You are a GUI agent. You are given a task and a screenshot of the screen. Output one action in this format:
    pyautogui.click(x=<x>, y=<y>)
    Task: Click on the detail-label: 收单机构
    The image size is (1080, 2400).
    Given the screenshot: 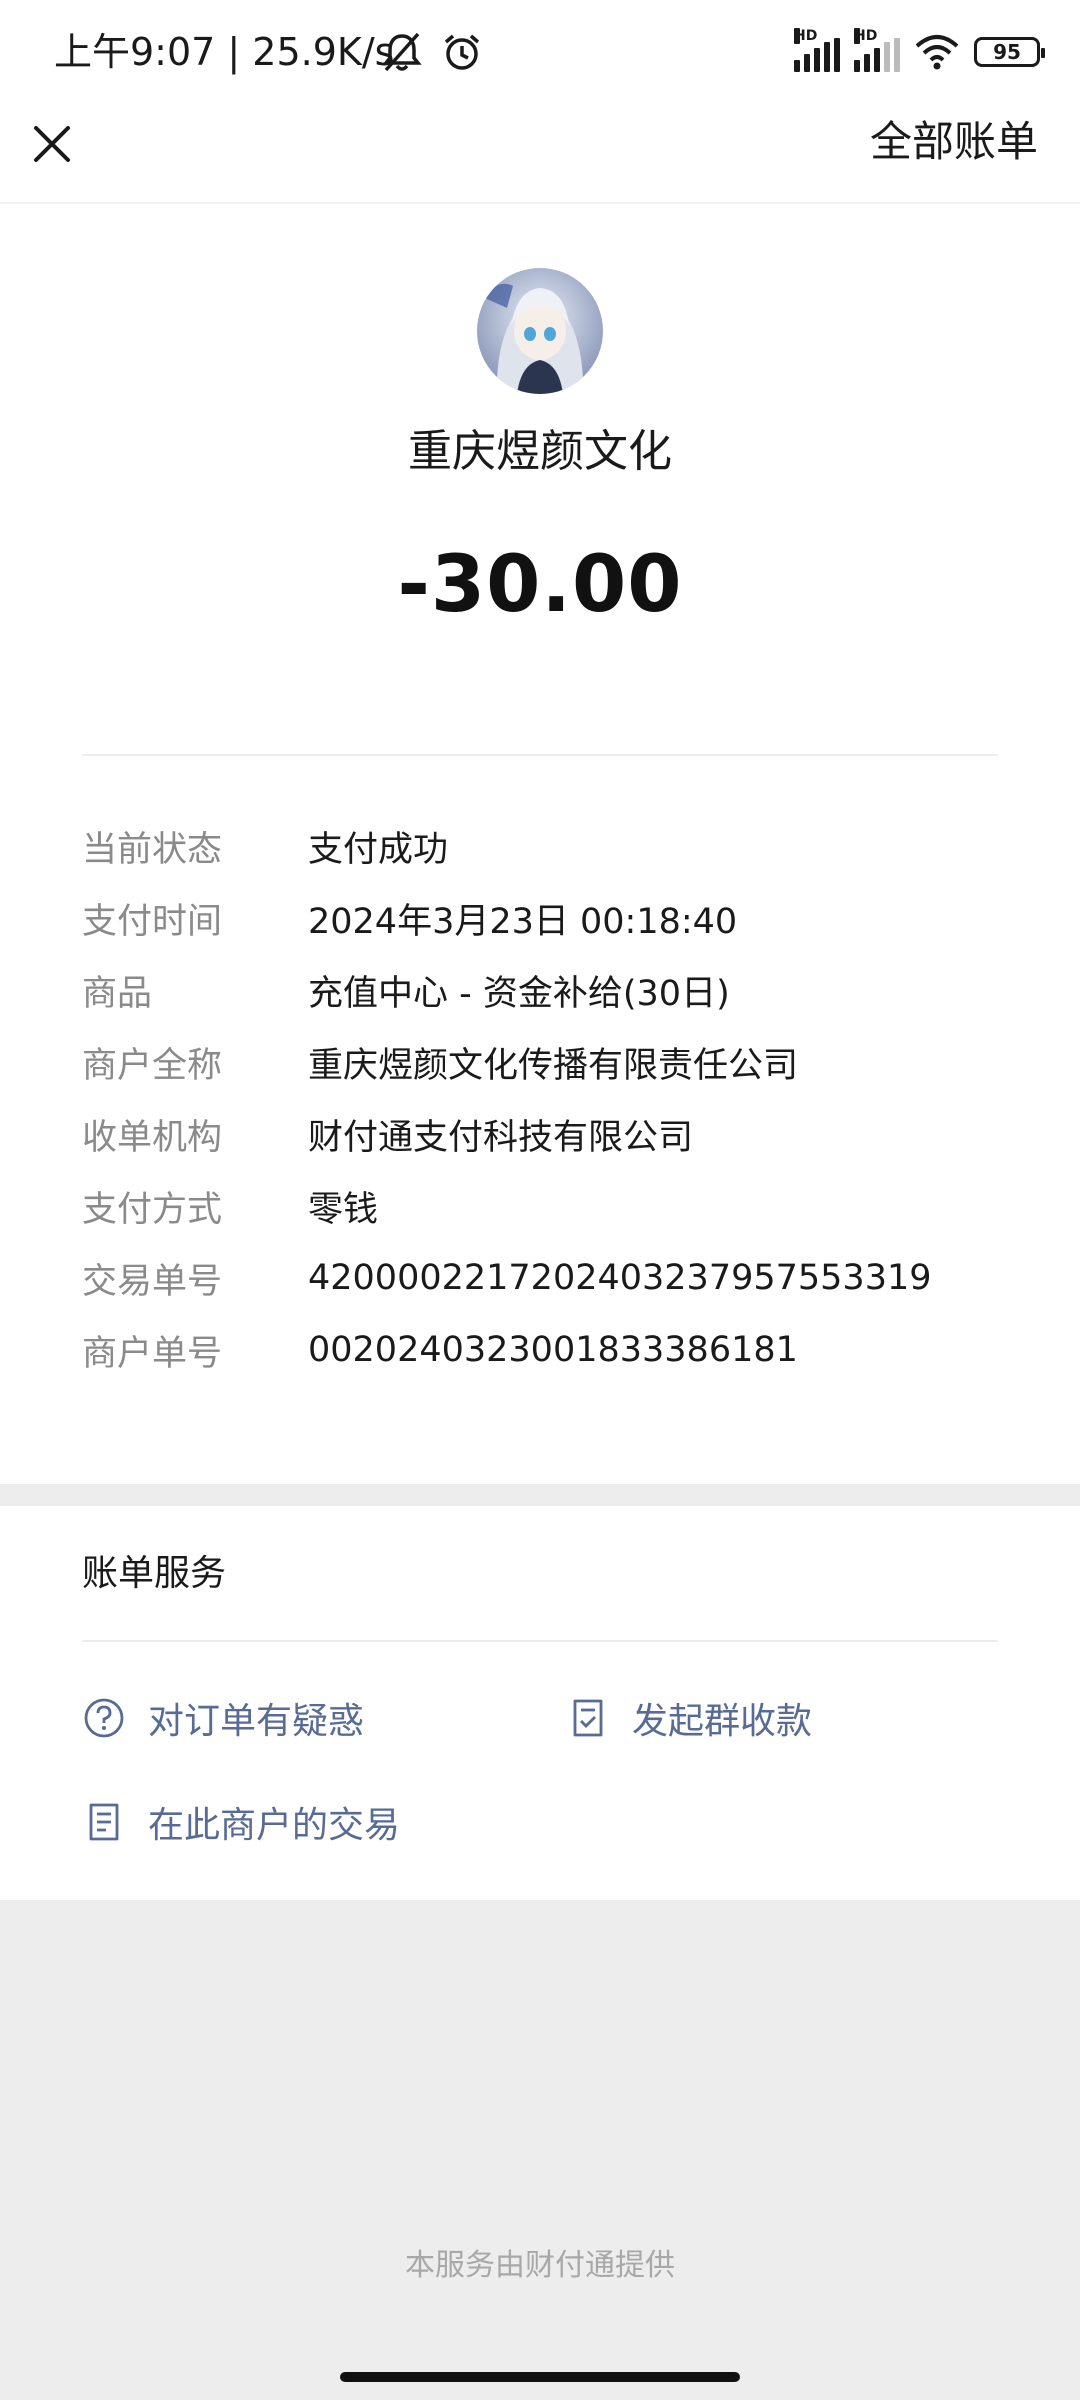 What is the action you would take?
    pyautogui.click(x=152, y=1137)
    